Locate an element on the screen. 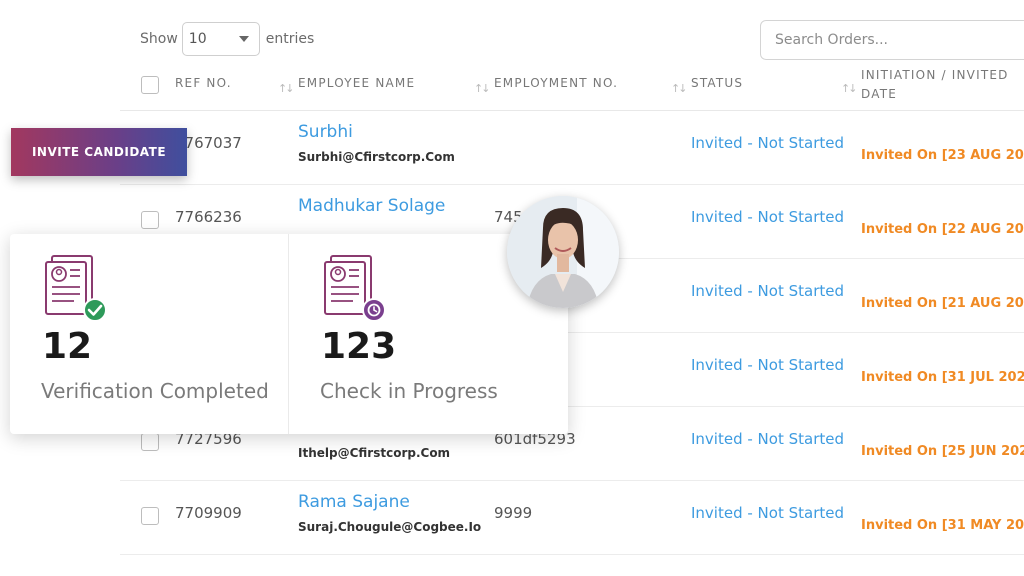 This screenshot has width=1024, height=576. invite-candidate-button: INVITE CANDIDATE is located at coordinates (99, 152).